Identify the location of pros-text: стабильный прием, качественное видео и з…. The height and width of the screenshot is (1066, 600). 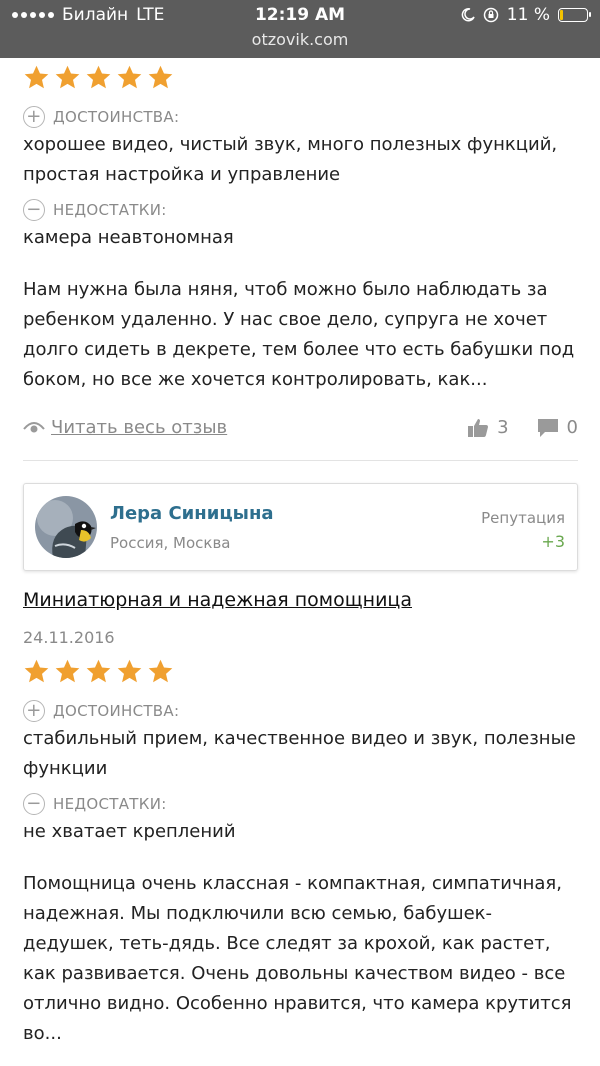
(299, 753).